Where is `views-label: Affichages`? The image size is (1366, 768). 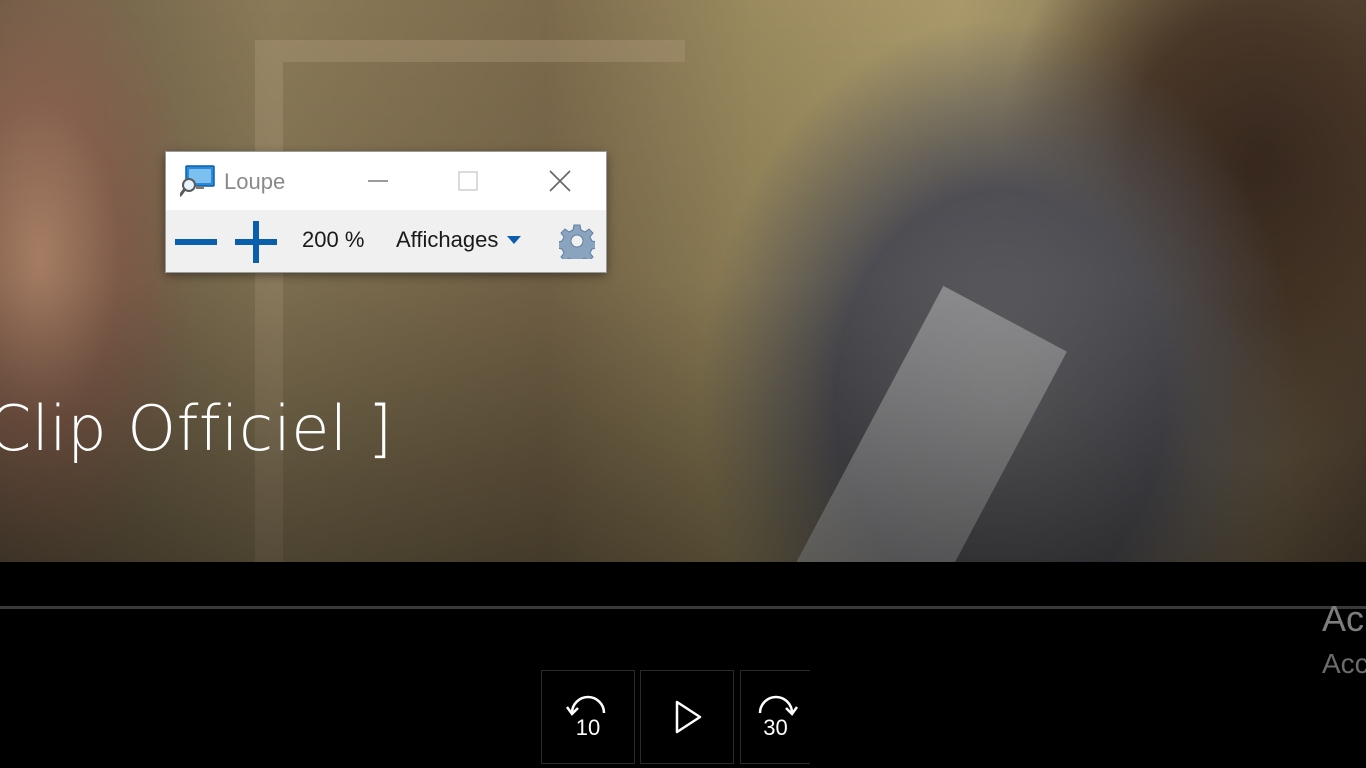 views-label: Affichages is located at coordinates (447, 239).